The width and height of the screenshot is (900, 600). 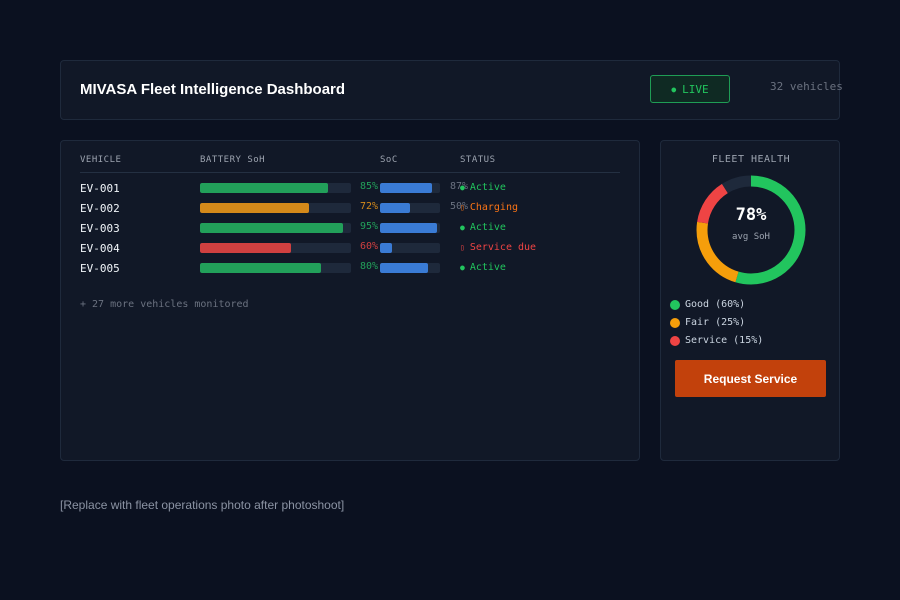 I want to click on vehicle-id: EV-002, so click(x=100, y=208).